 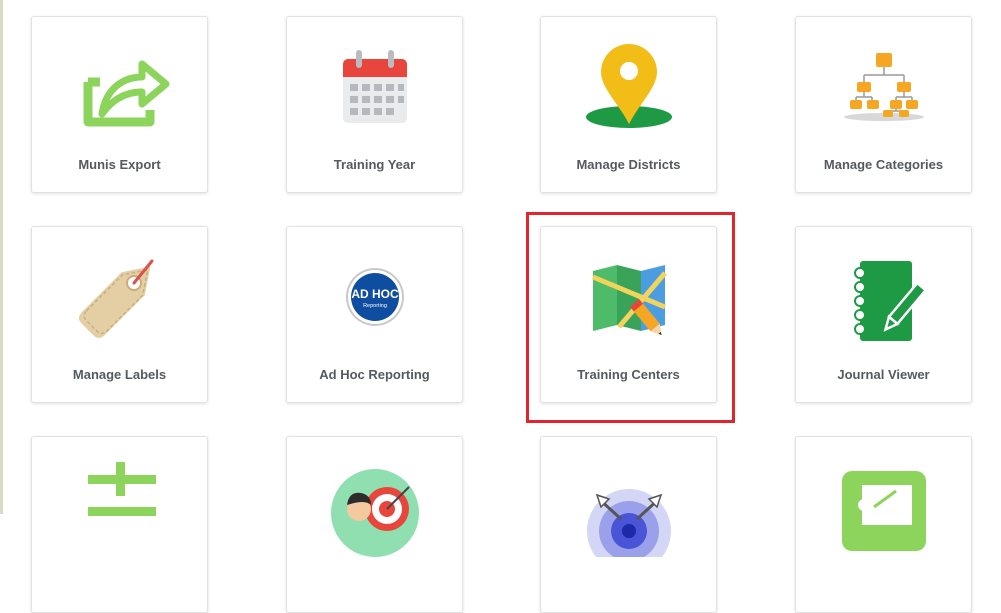 I want to click on tile-training-year: Training Year, so click(x=374, y=104).